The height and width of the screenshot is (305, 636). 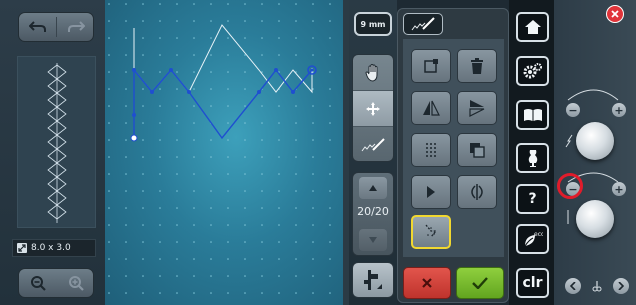 I want to click on counter-up-button, so click(x=373, y=188).